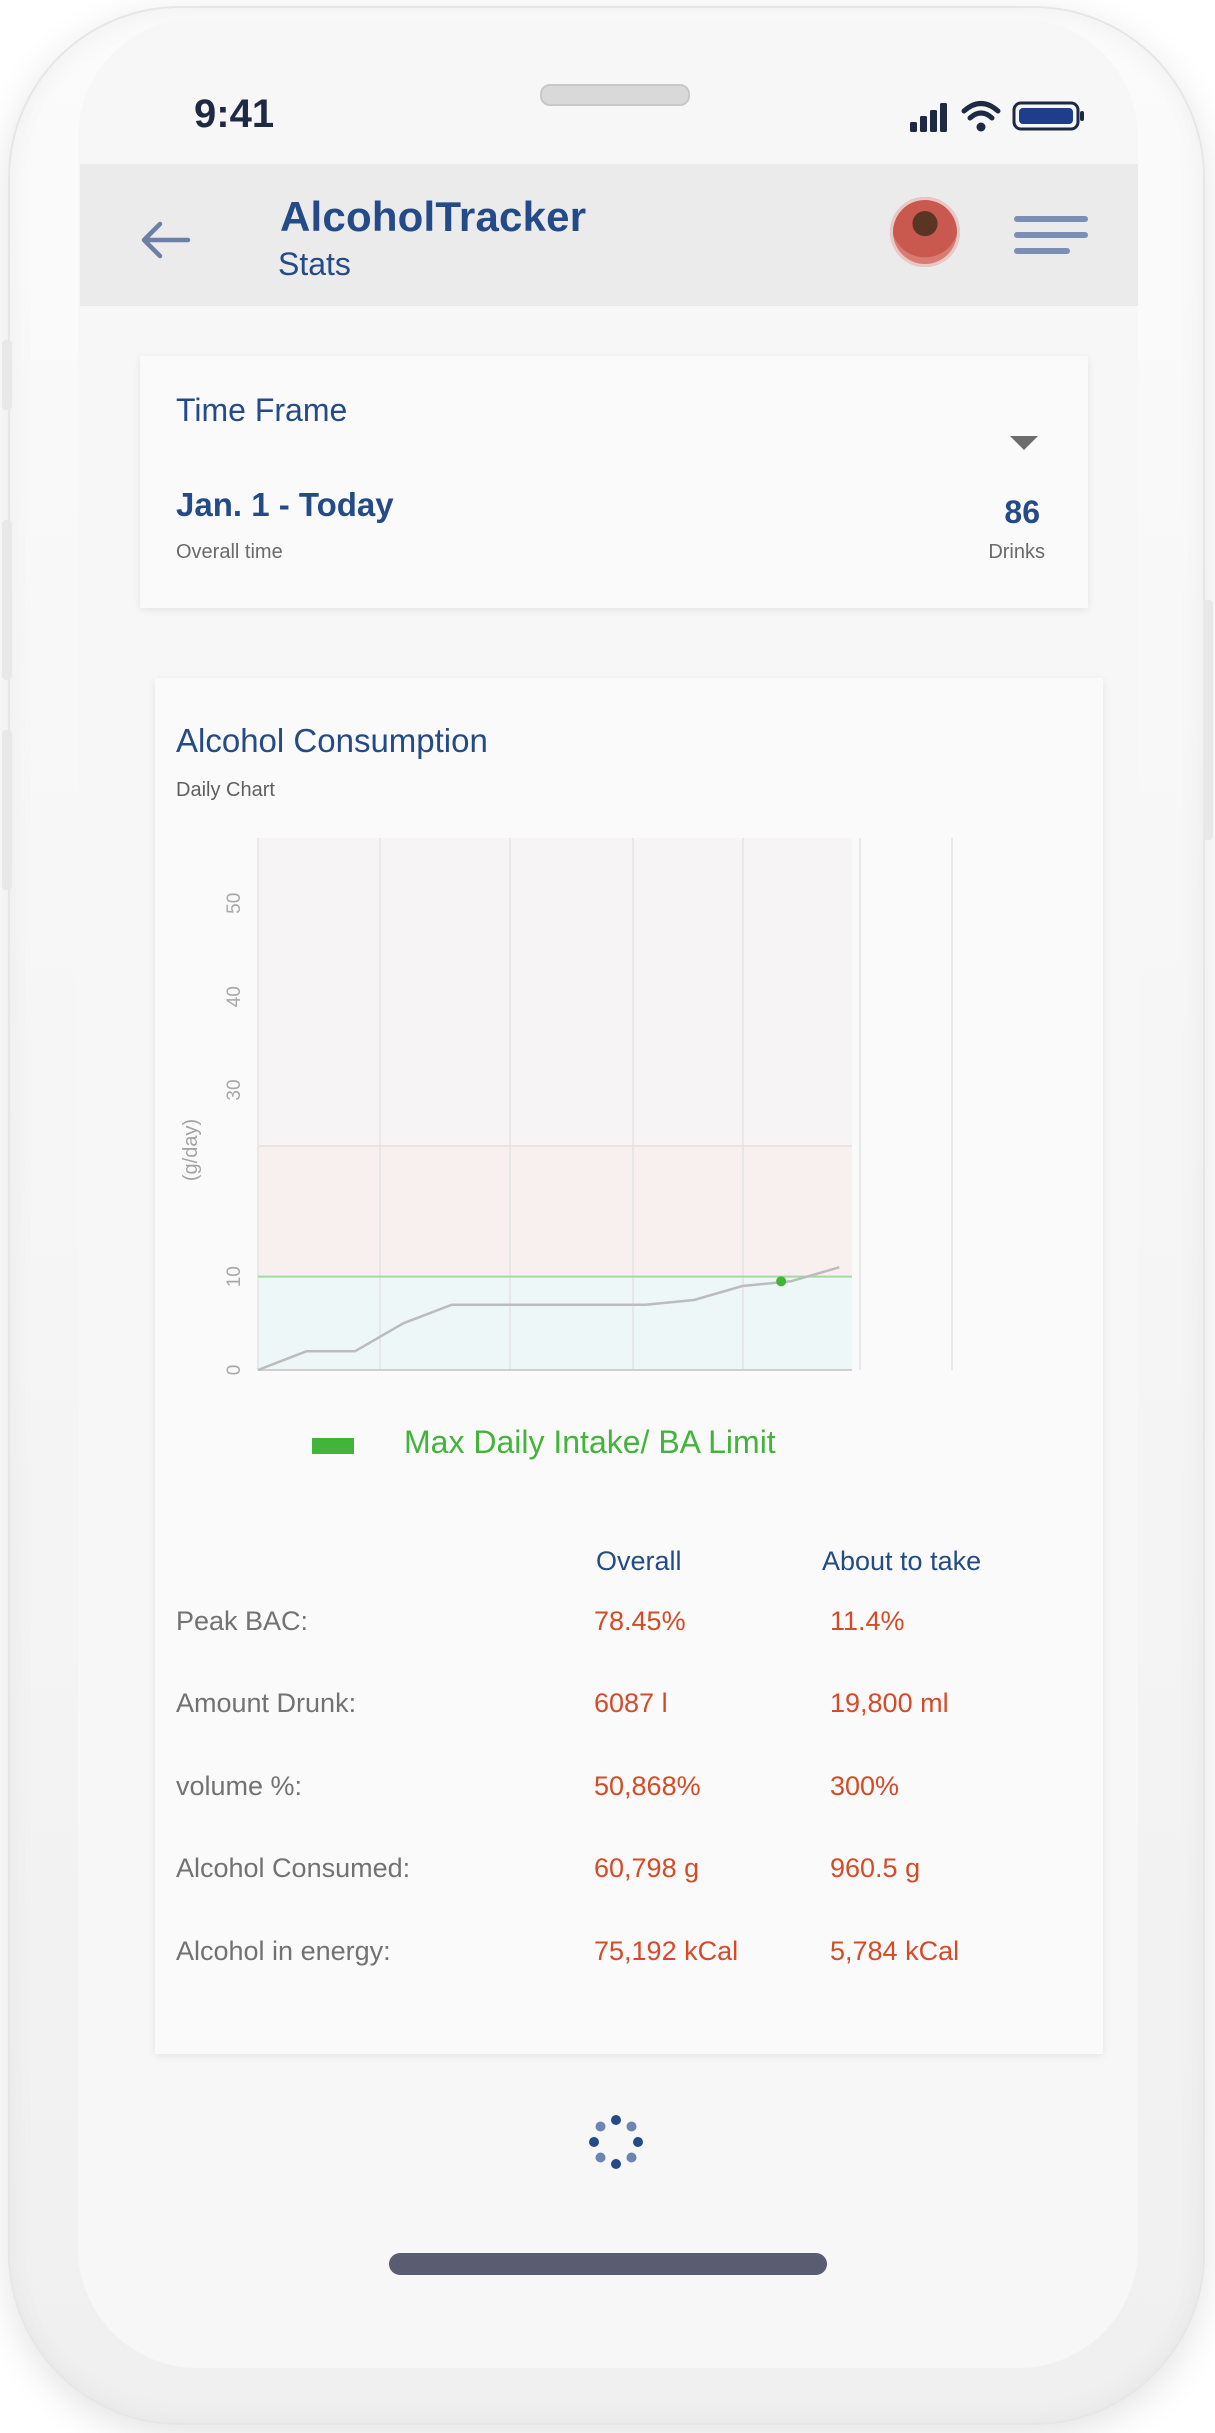 This screenshot has height=2433, width=1215. Describe the element at coordinates (555, 992) in the screenshot. I see `upper-zone-band` at that location.